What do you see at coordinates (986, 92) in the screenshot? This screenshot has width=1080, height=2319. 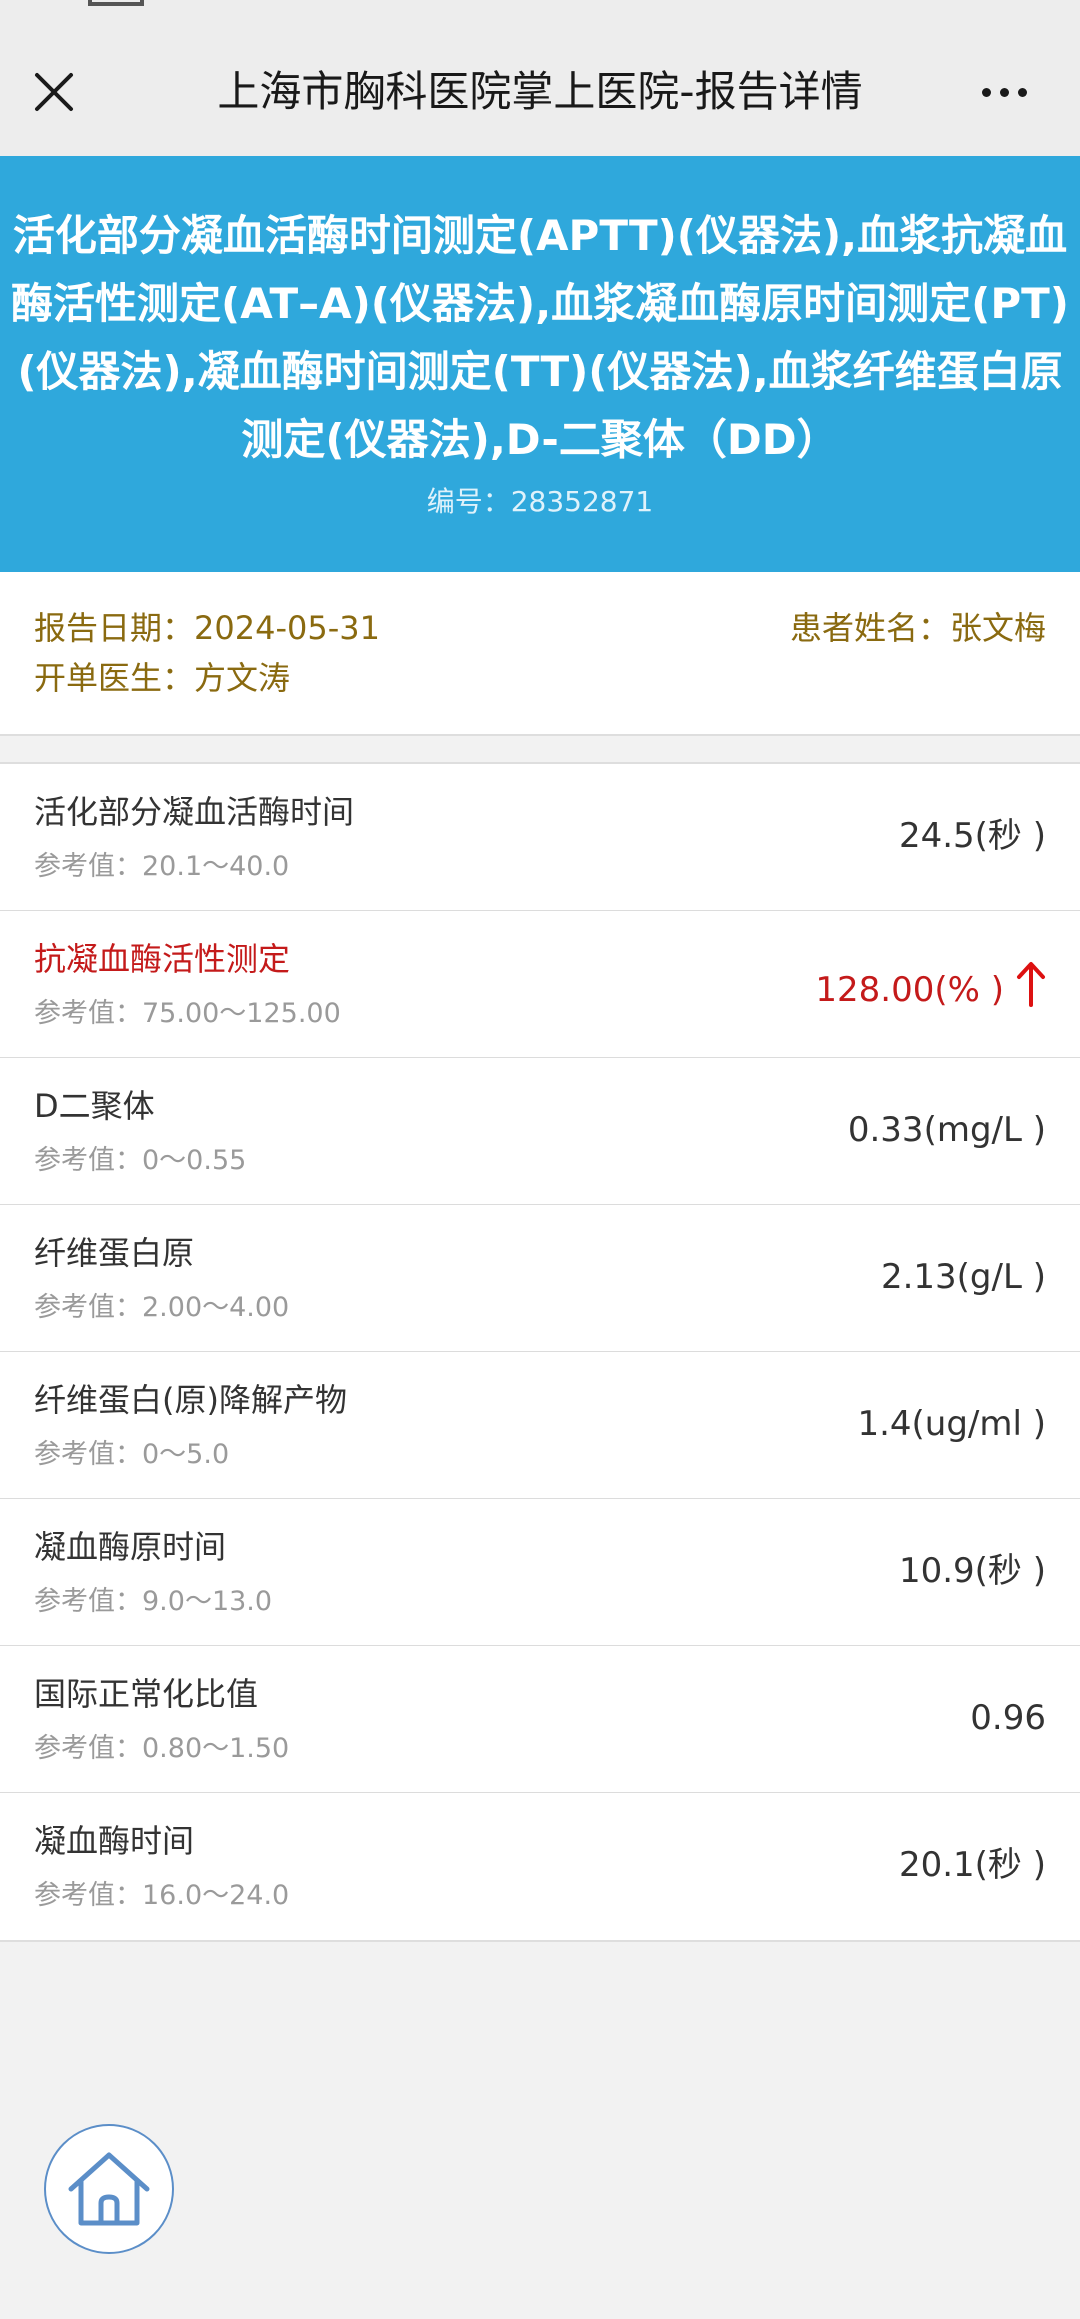 I see `more-icon` at bounding box center [986, 92].